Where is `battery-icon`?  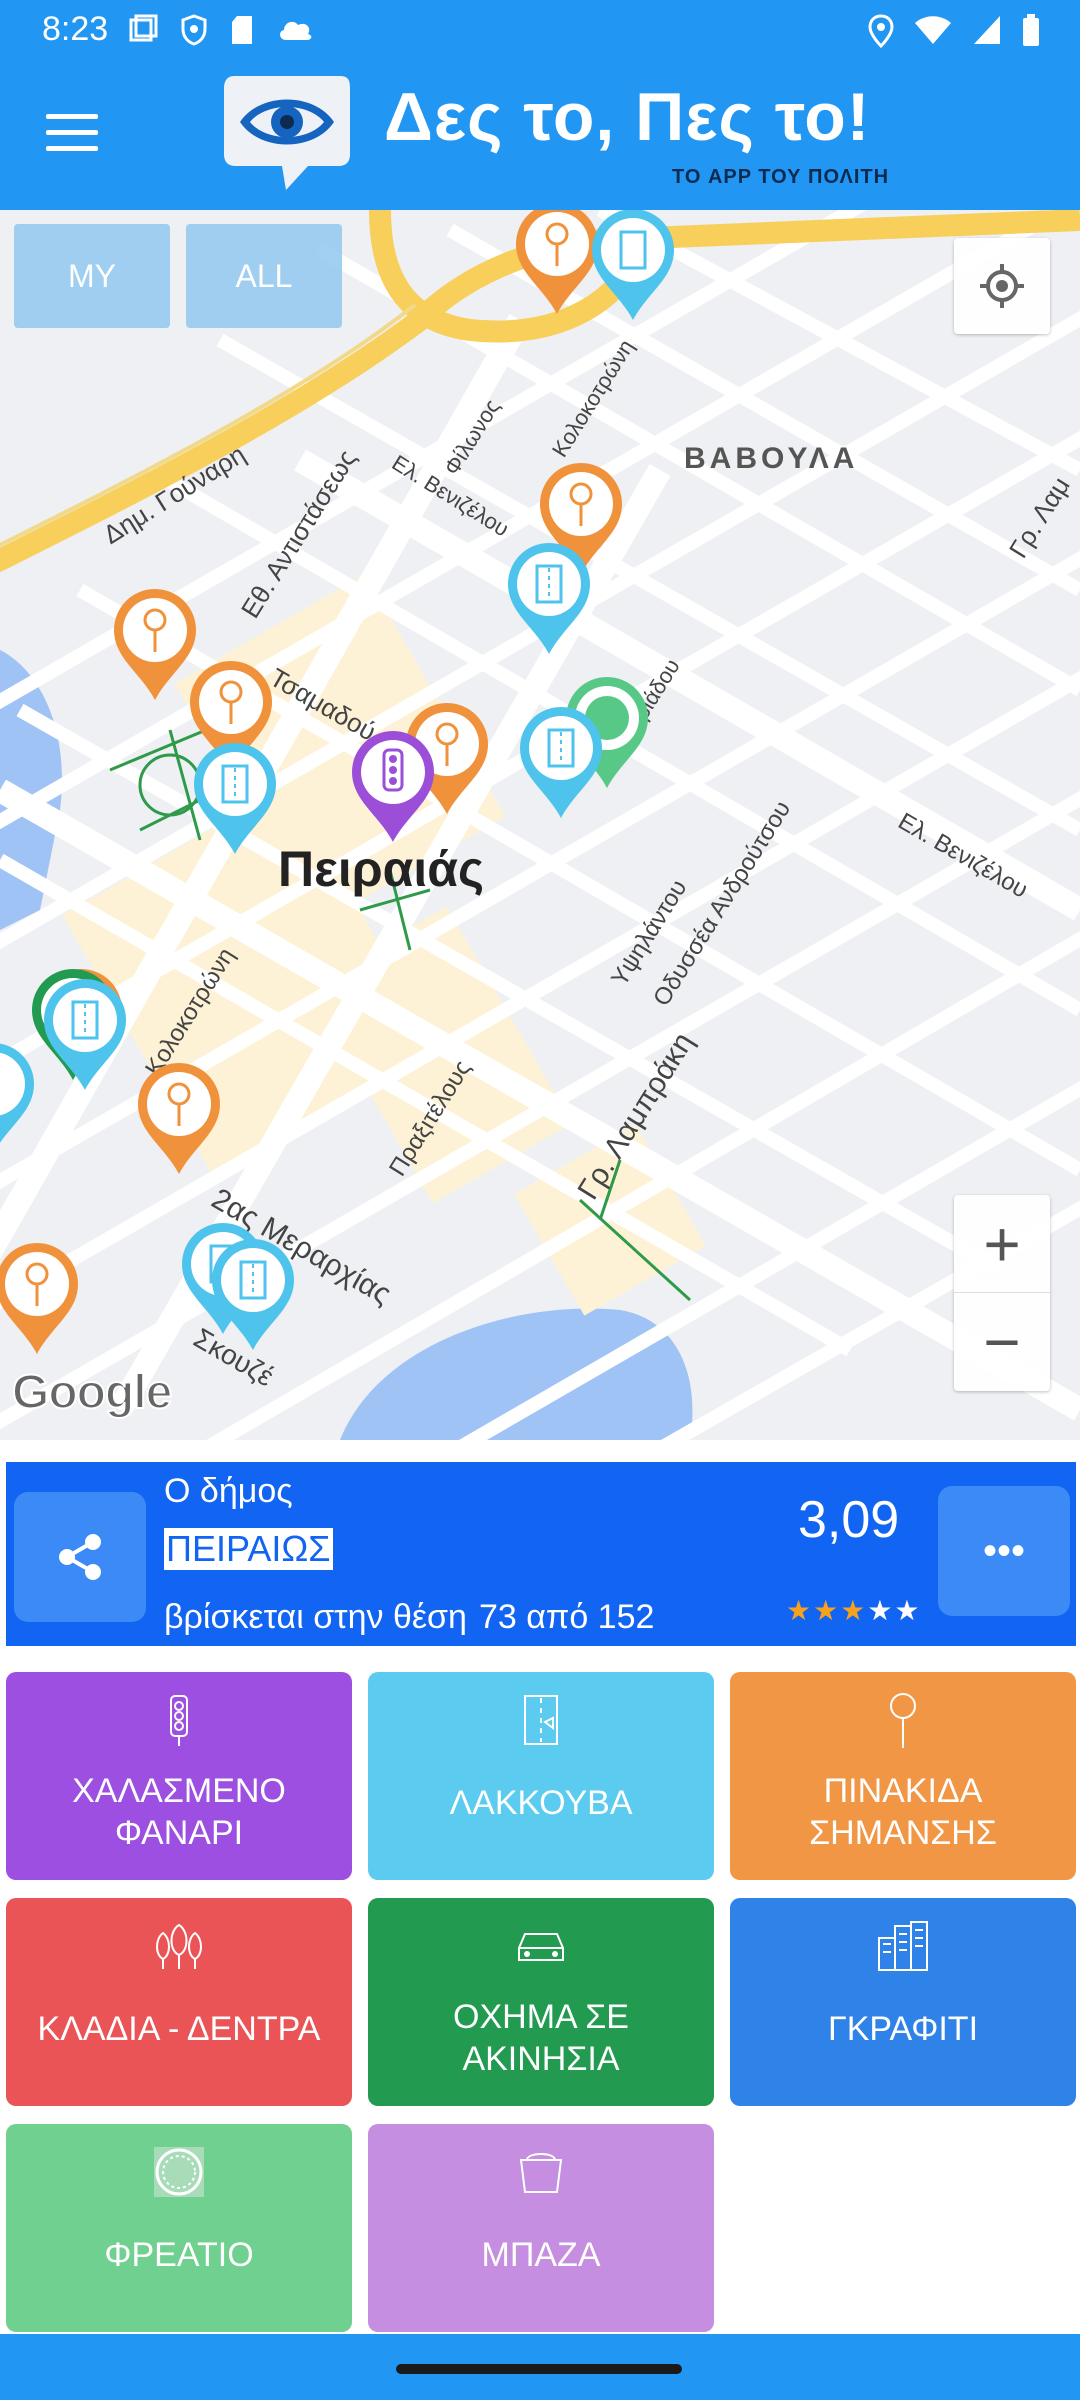
battery-icon is located at coordinates (1031, 30).